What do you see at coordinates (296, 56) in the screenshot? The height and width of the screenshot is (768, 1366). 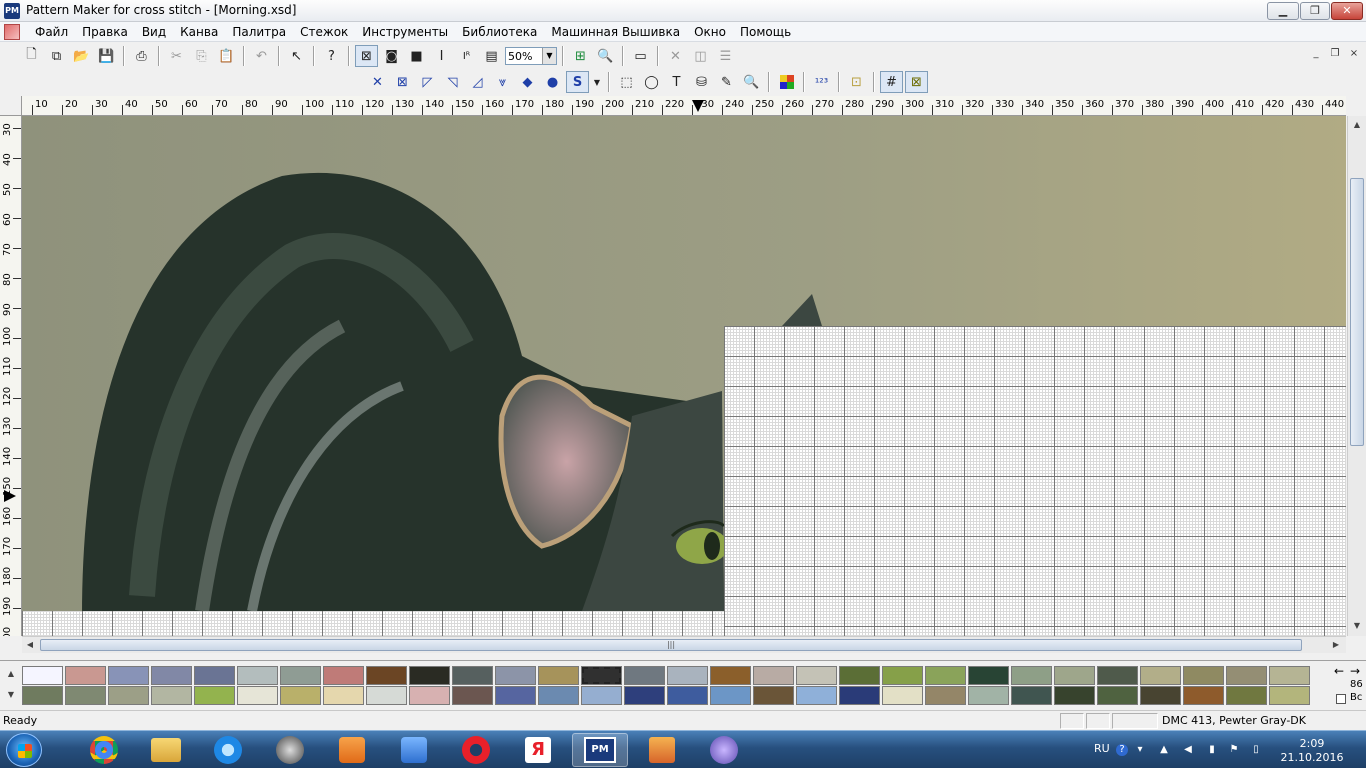 I see `context-help-icon: ↖` at bounding box center [296, 56].